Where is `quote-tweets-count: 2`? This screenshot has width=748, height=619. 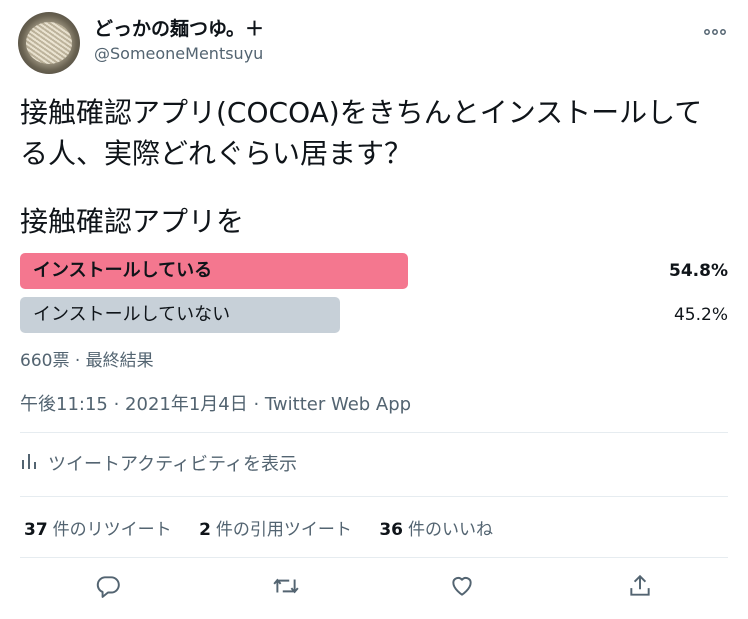 quote-tweets-count: 2 is located at coordinates (205, 530).